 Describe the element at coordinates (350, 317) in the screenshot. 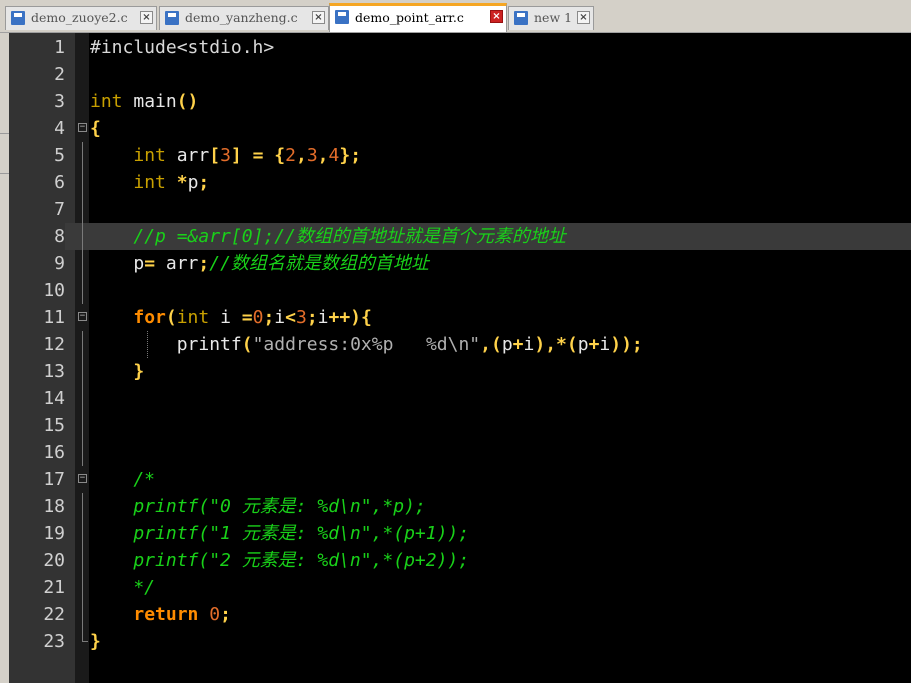

I see `code-token: ++){` at that location.